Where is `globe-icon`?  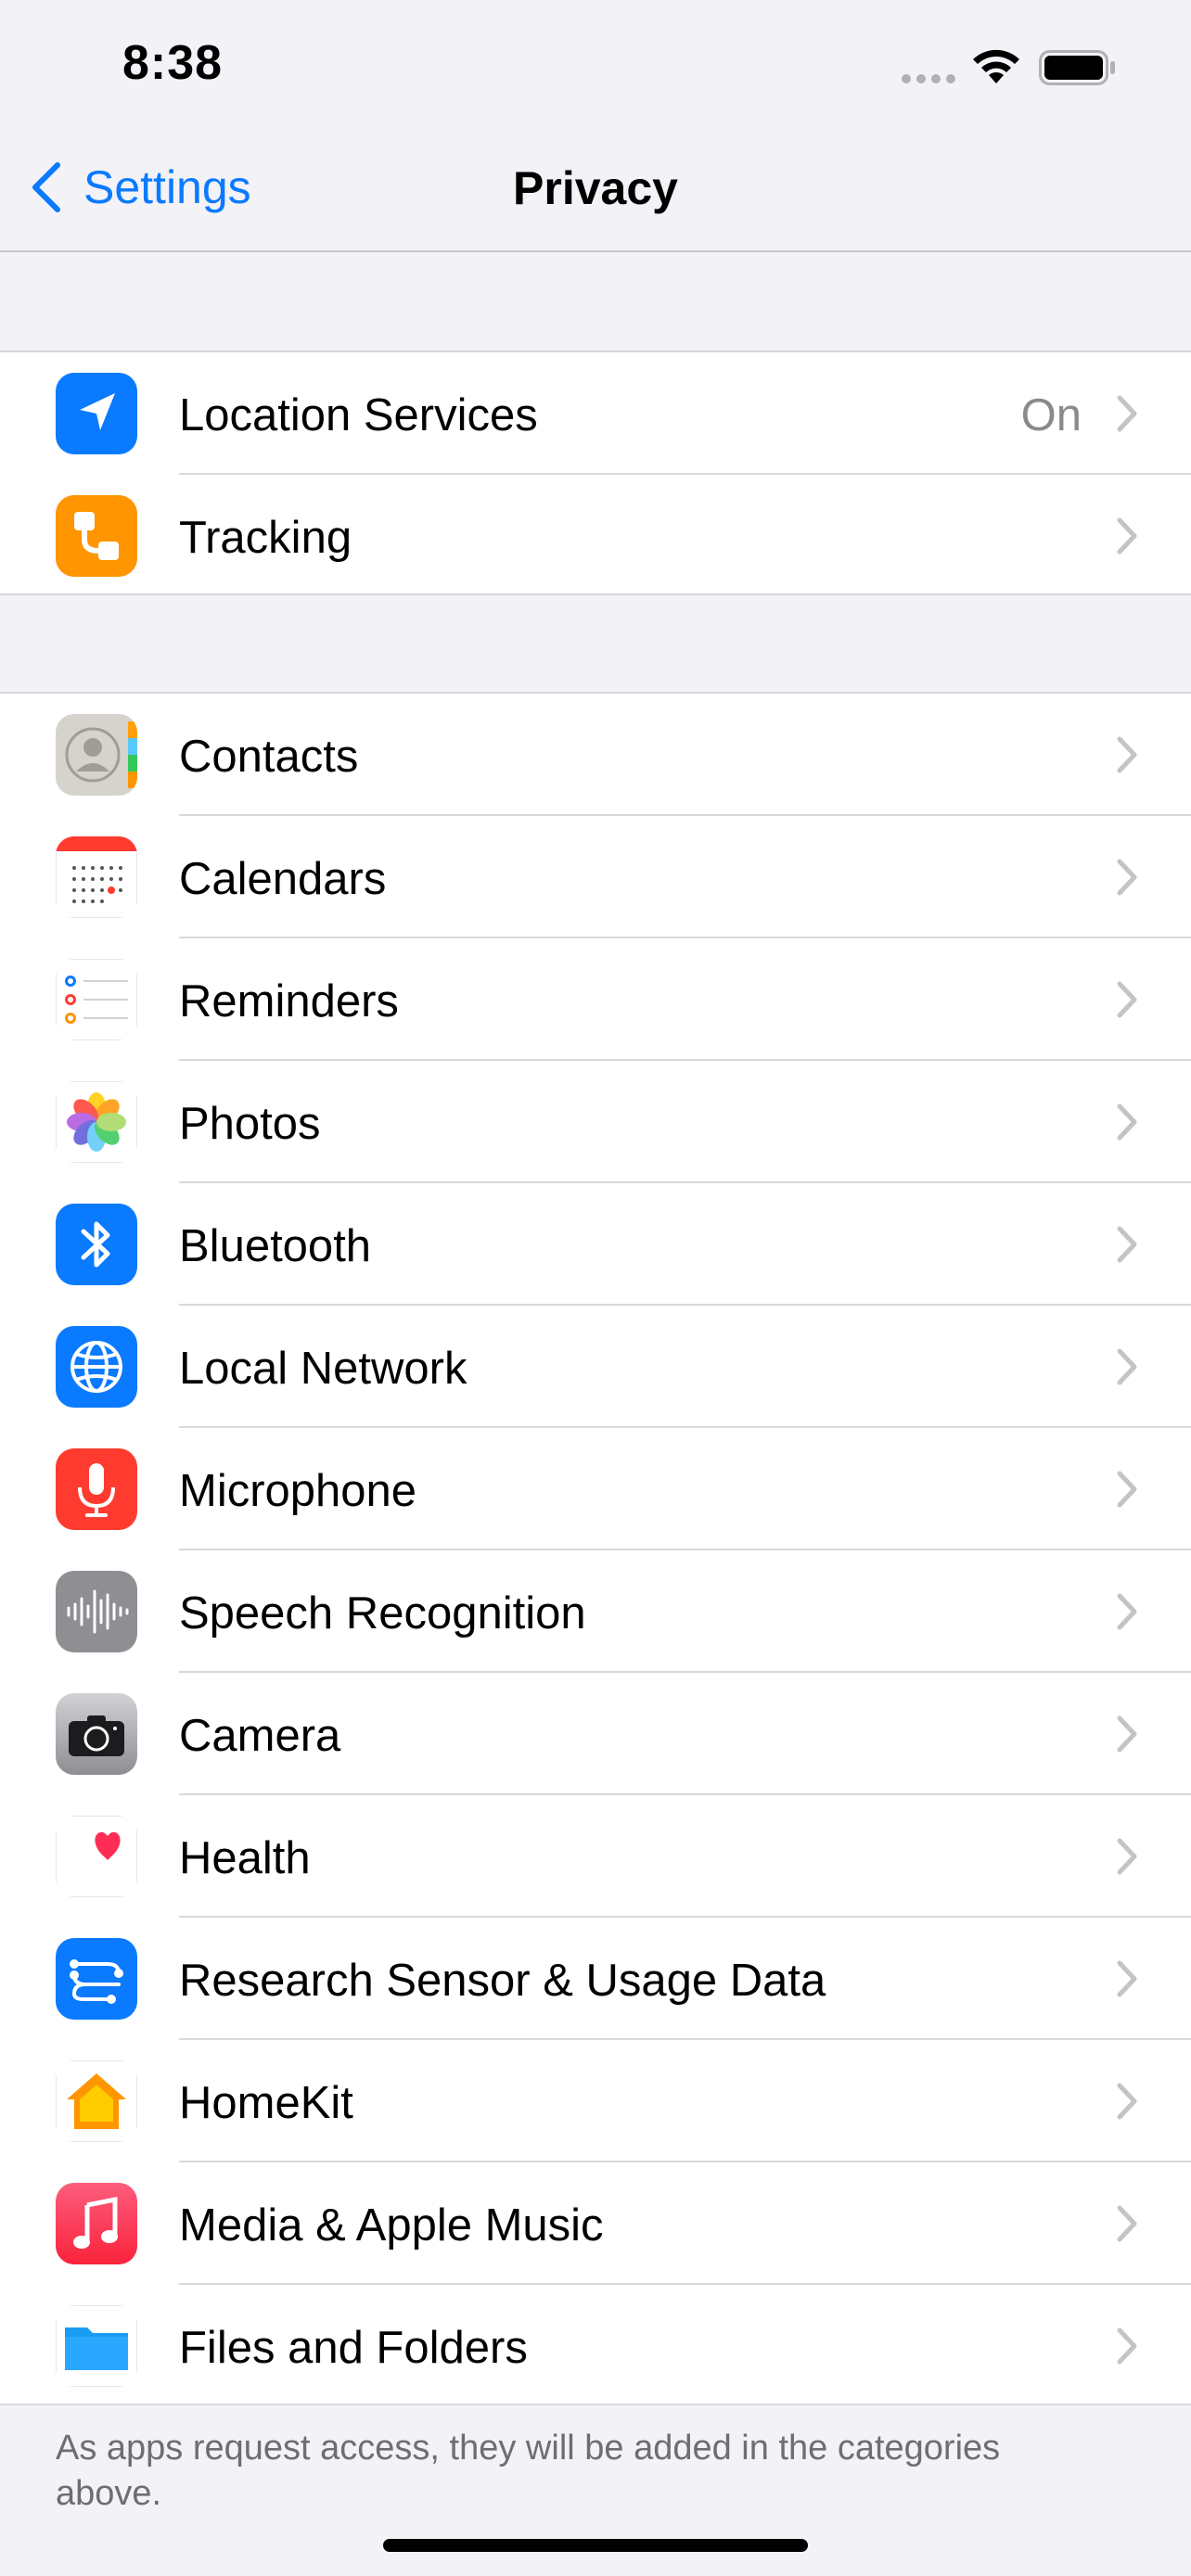
globe-icon is located at coordinates (96, 1367).